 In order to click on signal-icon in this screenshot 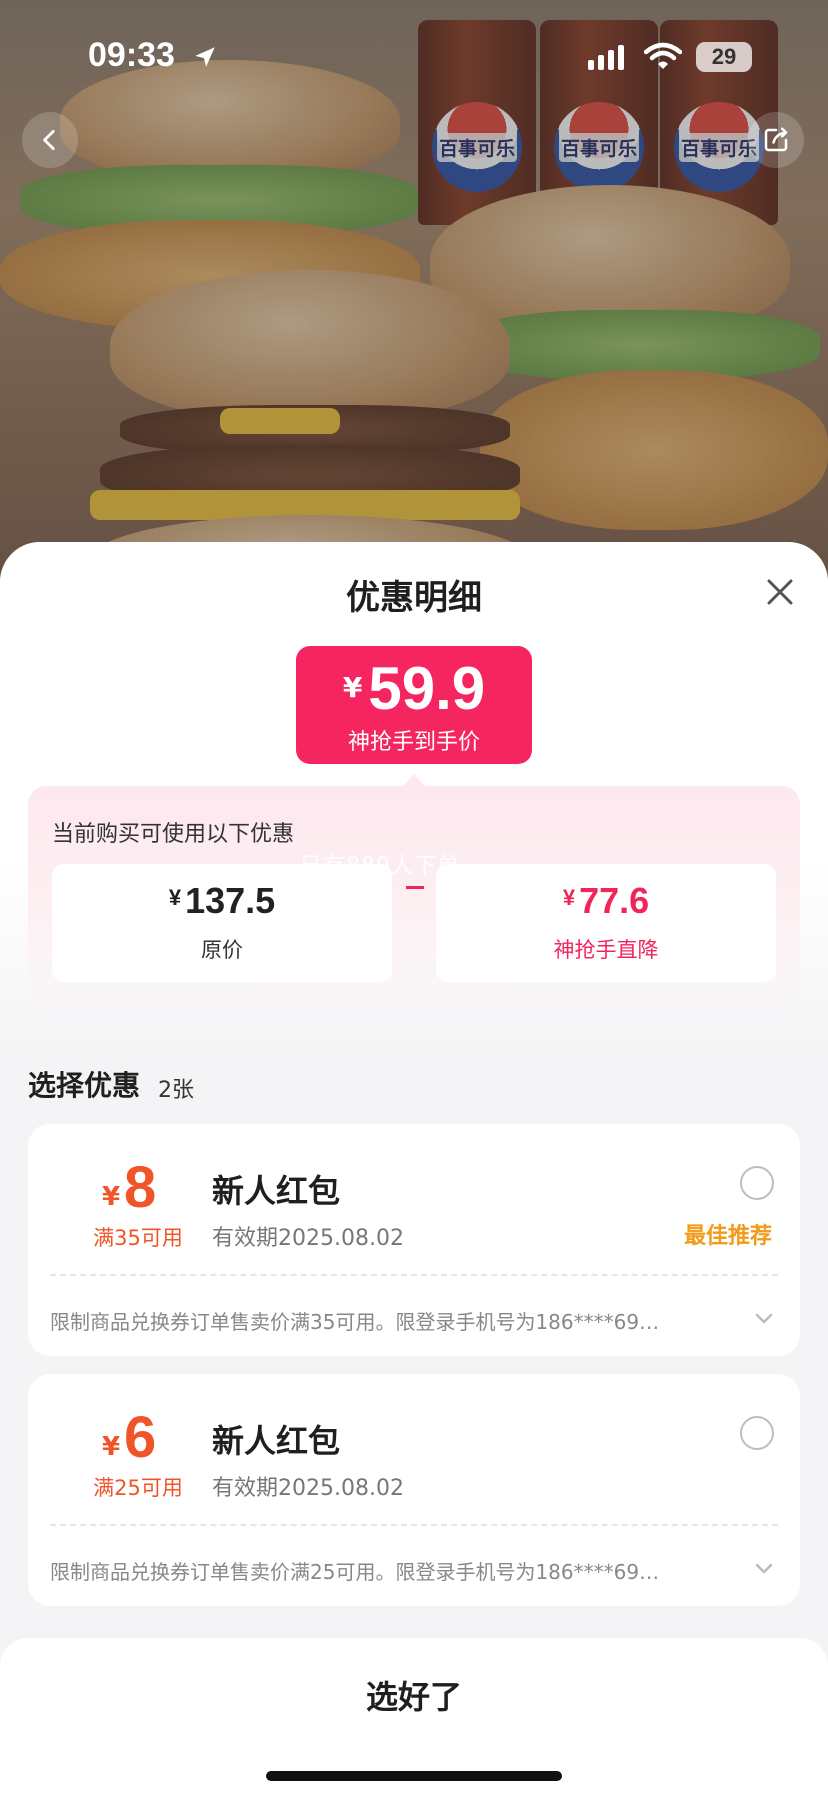, I will do `click(606, 57)`.